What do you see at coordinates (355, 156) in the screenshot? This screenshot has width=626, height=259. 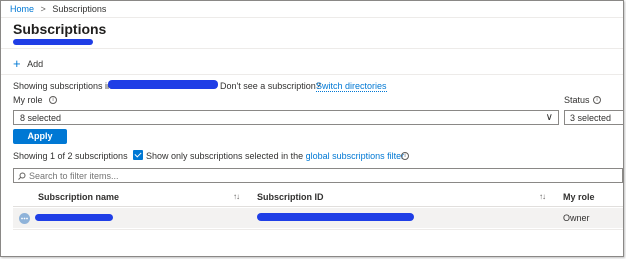 I see `global-subscriptions-filter-link: global subscriptions filter` at bounding box center [355, 156].